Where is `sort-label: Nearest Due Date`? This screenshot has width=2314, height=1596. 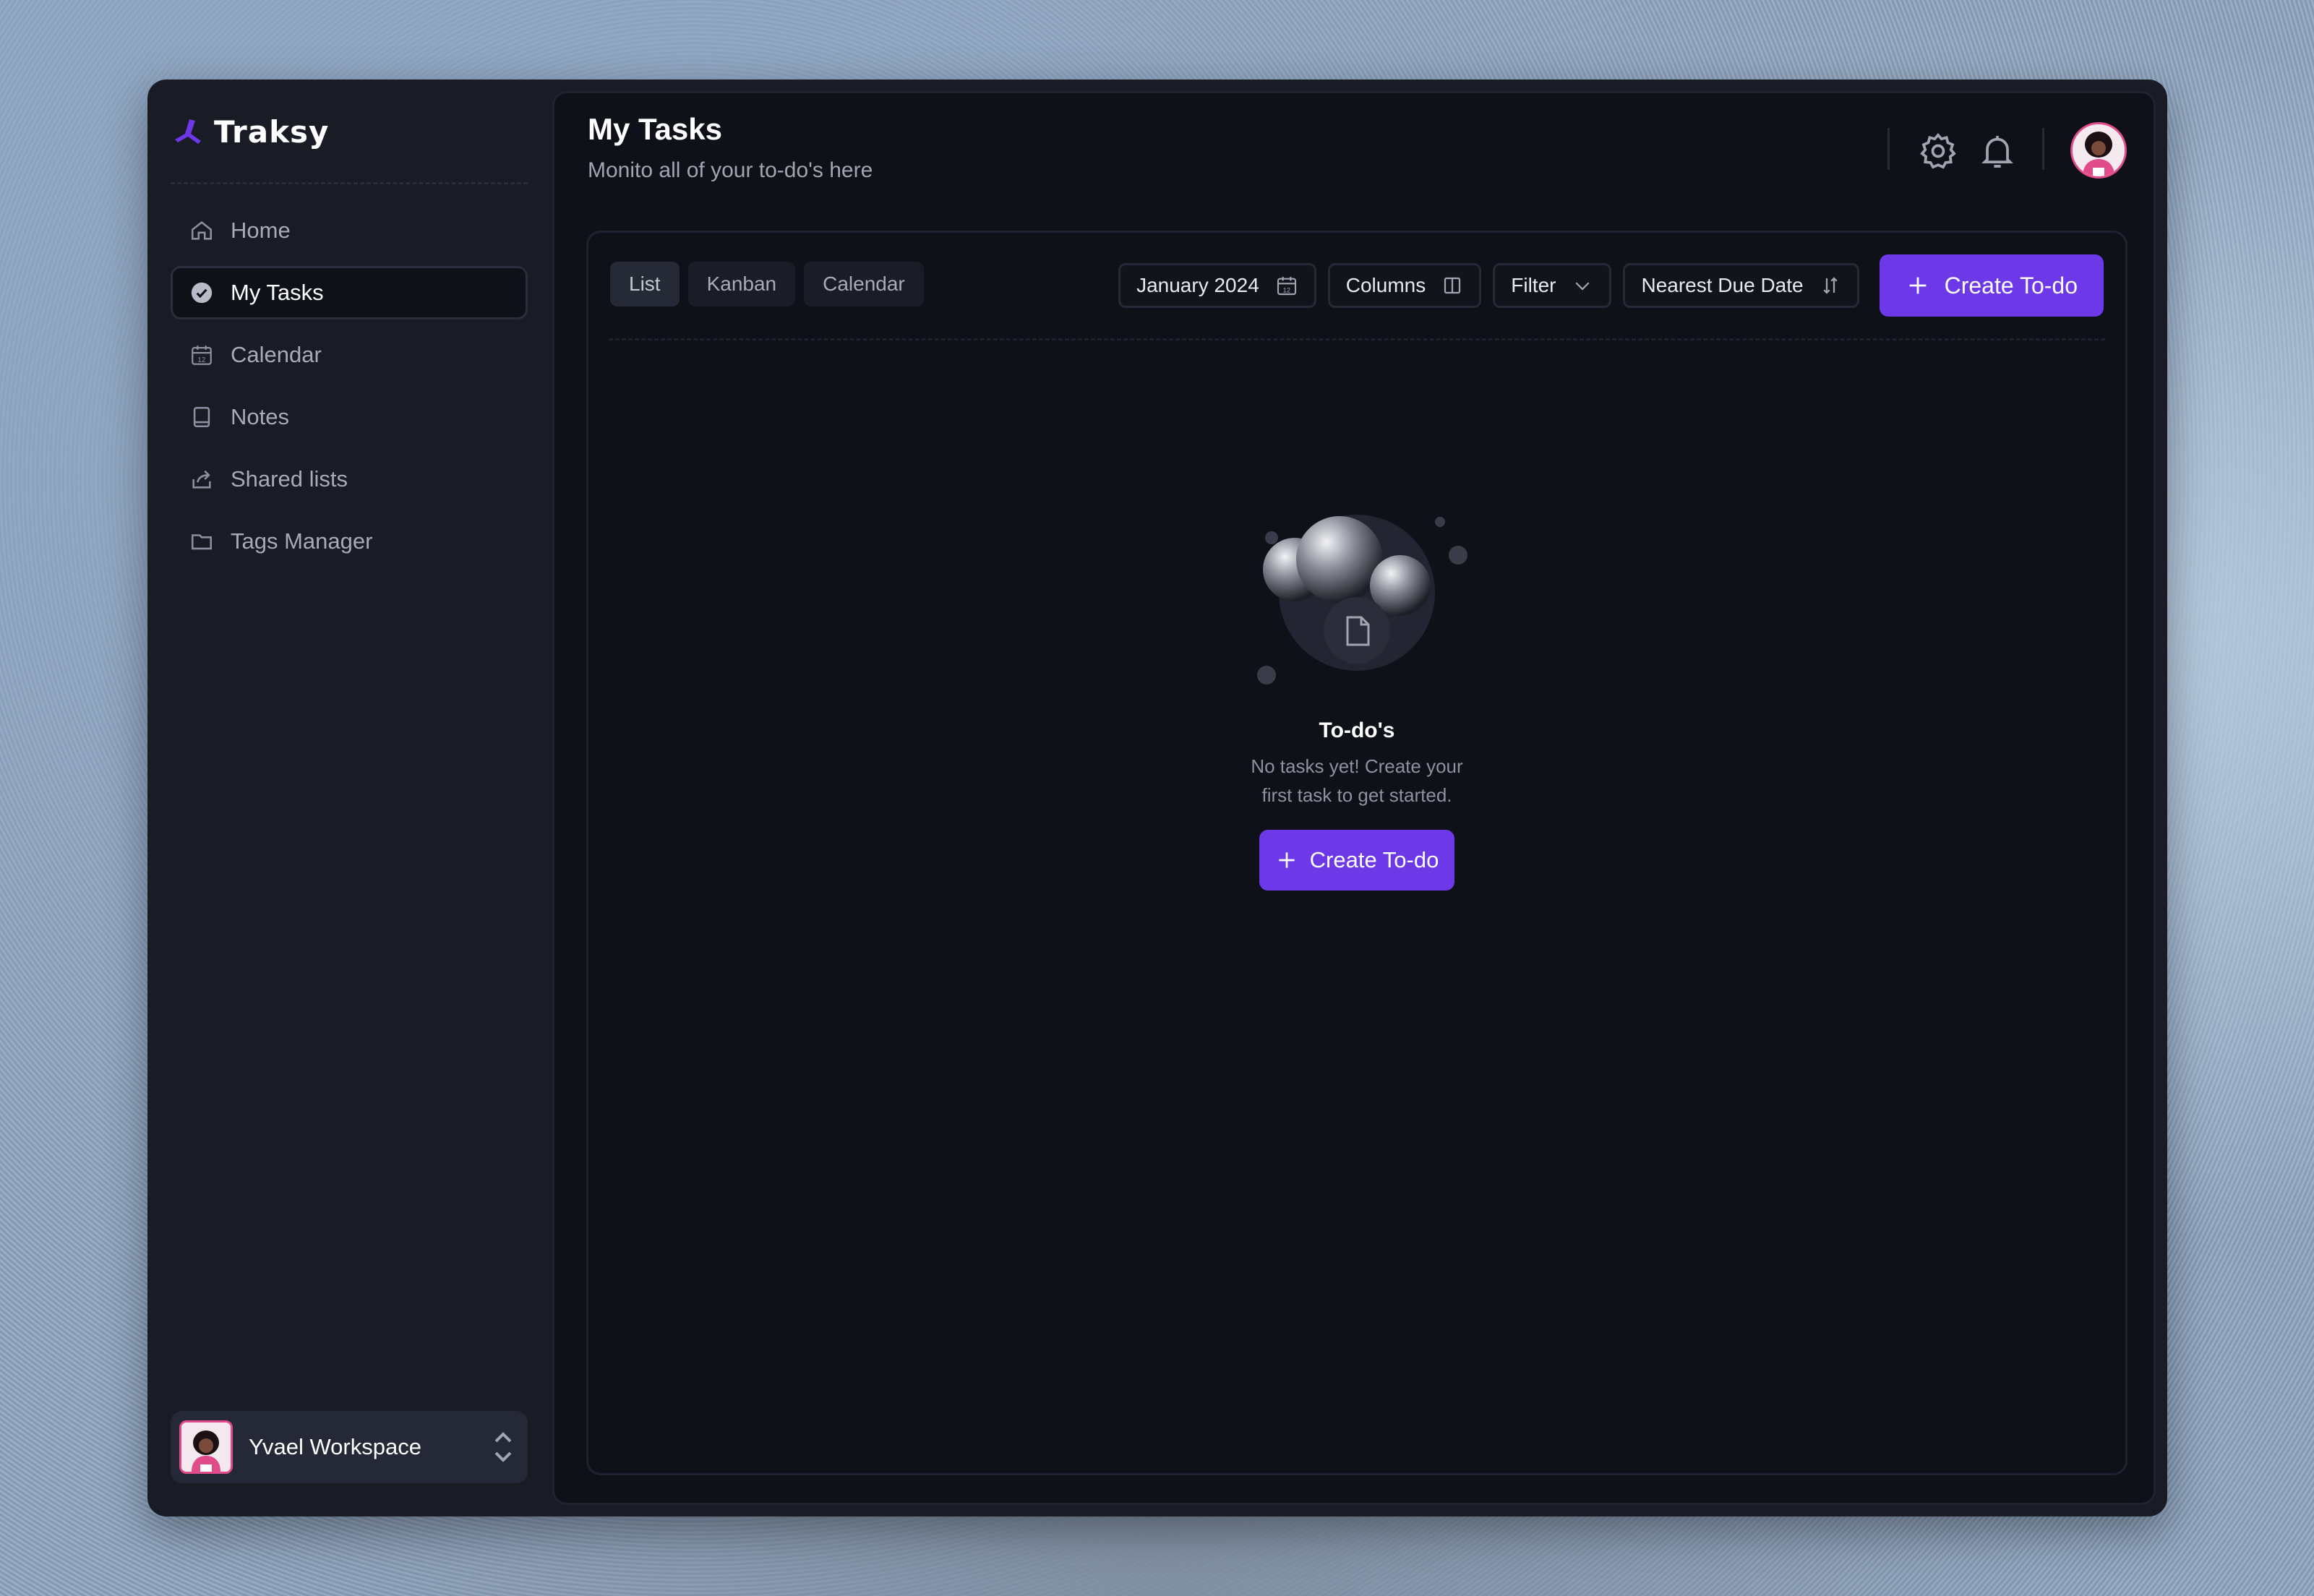
sort-label: Nearest Due Date is located at coordinates (1722, 285).